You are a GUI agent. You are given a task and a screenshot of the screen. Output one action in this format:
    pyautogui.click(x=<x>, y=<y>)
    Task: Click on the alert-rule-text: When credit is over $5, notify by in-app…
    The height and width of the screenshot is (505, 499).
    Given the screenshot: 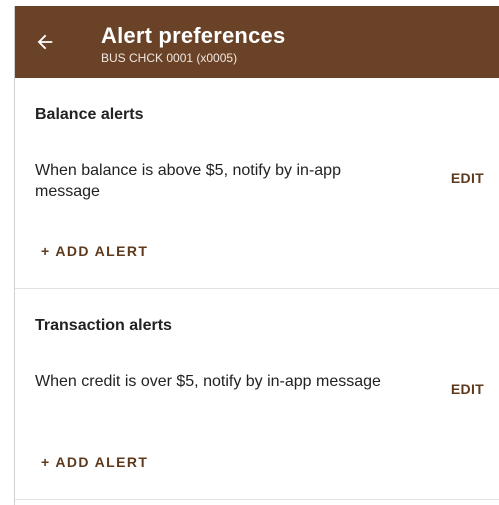 What is the action you would take?
    pyautogui.click(x=208, y=381)
    